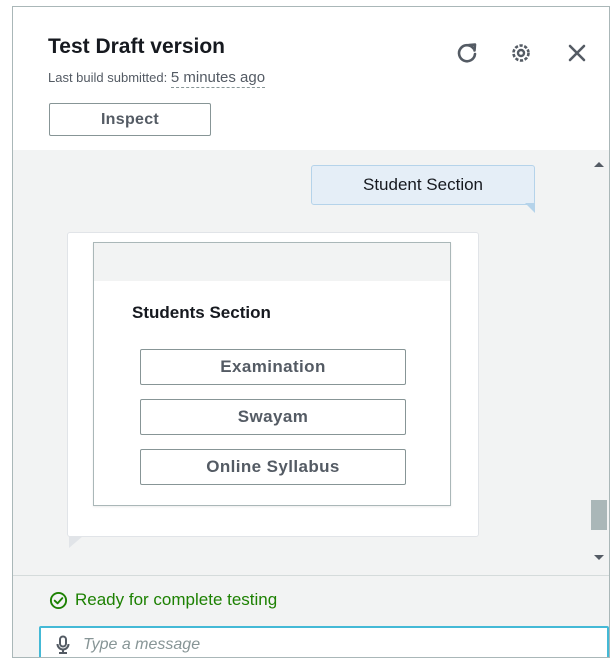  Describe the element at coordinates (530, 208) in the screenshot. I see `user-message-tail` at that location.